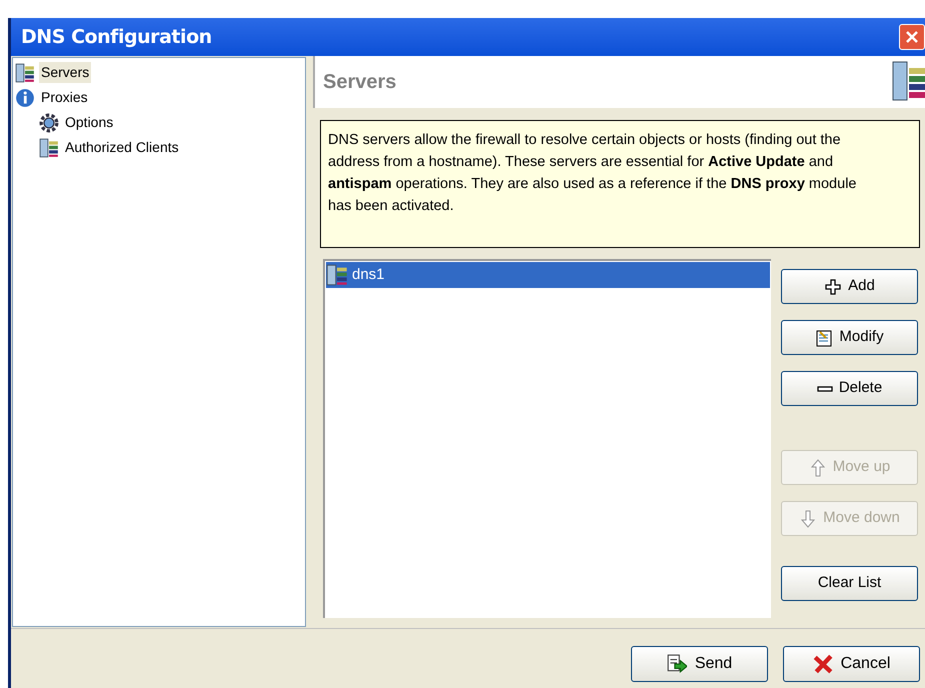 This screenshot has width=925, height=688. Describe the element at coordinates (808, 519) in the screenshot. I see `arrow-down-icon` at that location.